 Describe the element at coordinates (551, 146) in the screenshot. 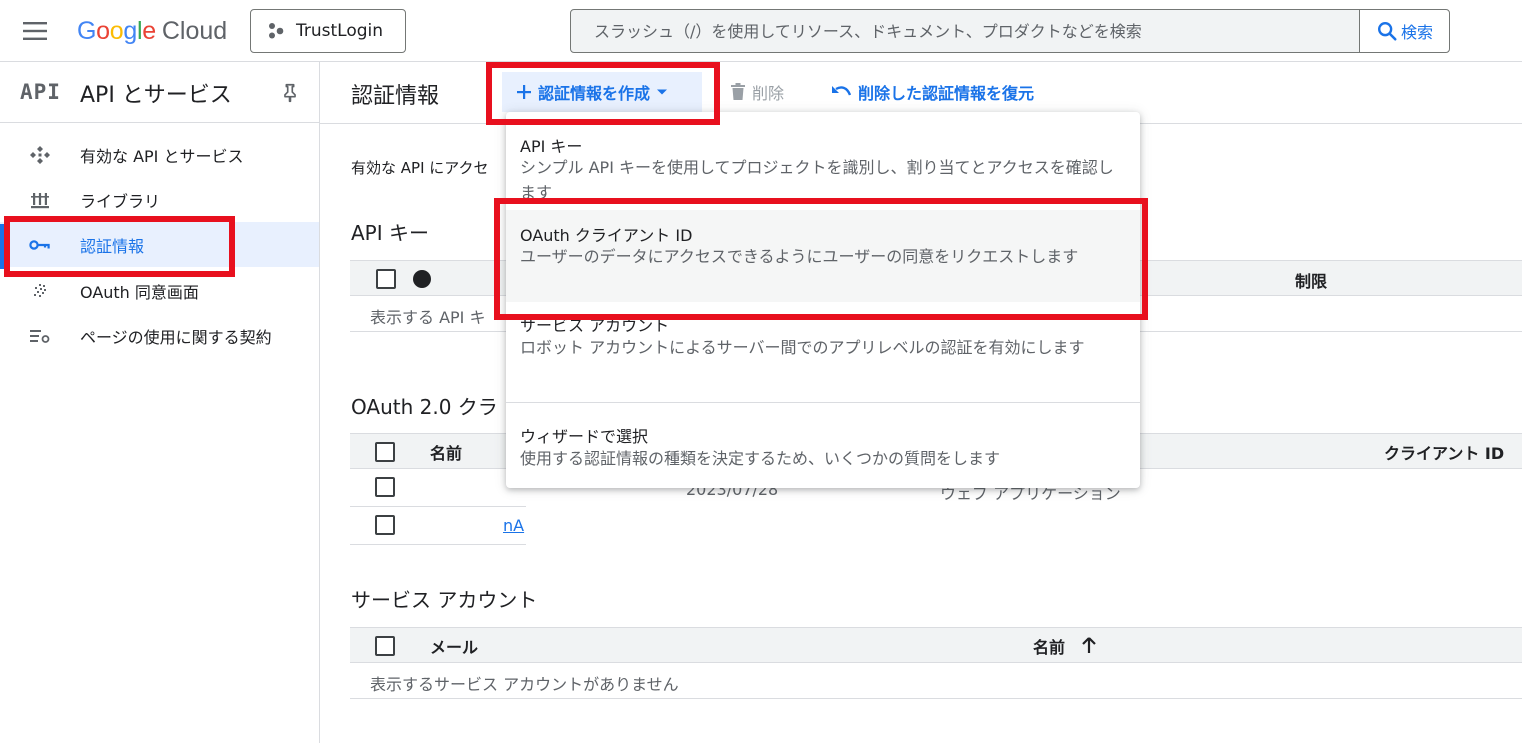

I see `menu-item-title: API キー` at that location.